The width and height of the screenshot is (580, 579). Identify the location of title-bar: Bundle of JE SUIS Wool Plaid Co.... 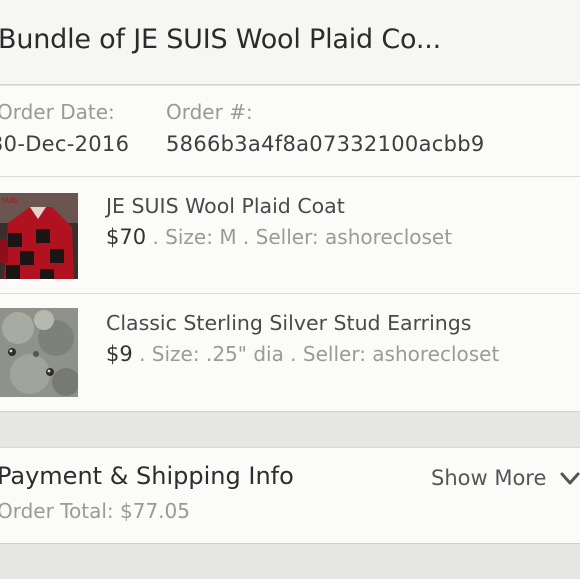
(290, 42).